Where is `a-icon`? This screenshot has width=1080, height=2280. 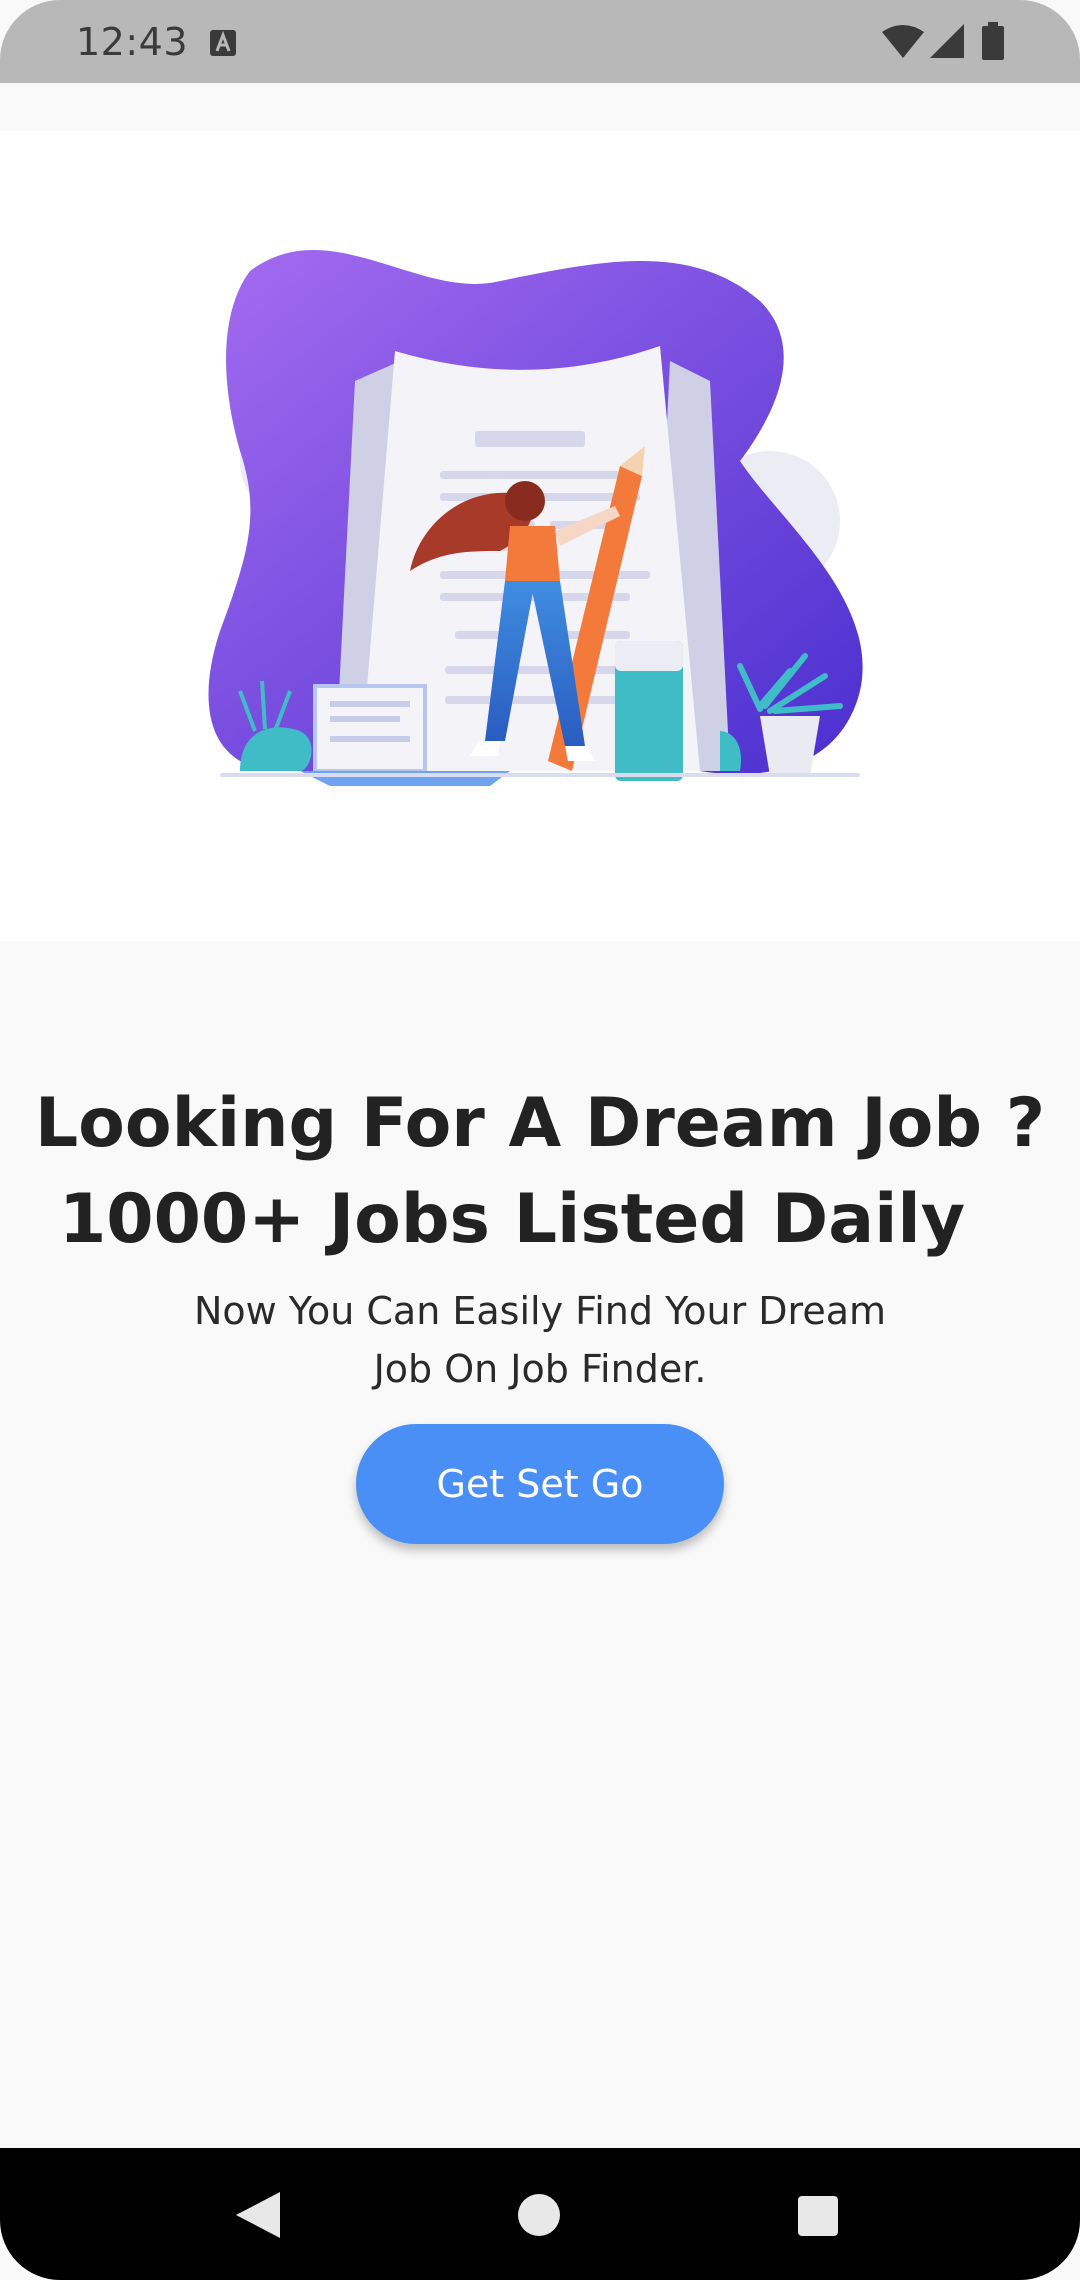 a-icon is located at coordinates (223, 43).